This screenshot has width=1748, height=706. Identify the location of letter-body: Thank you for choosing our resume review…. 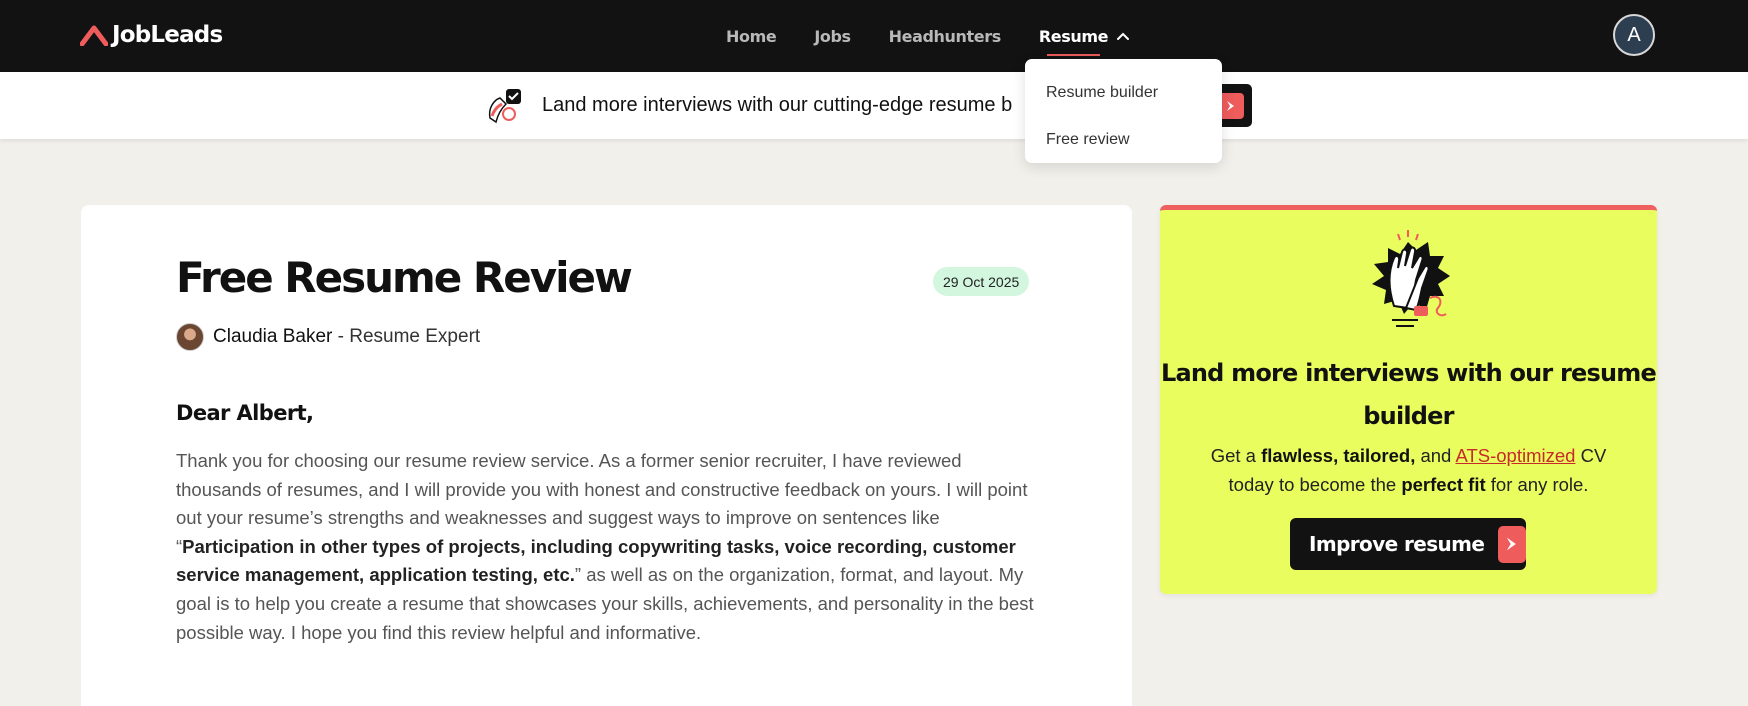
(608, 547).